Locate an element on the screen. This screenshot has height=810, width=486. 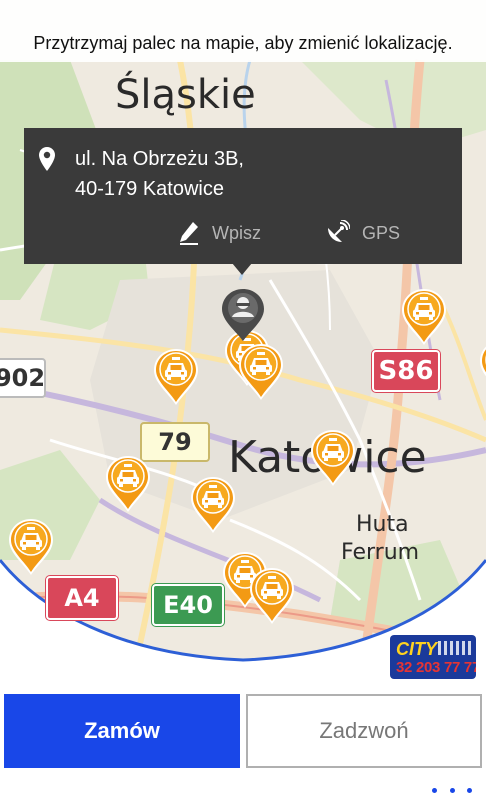
map-pin-icon is located at coordinates (47, 159).